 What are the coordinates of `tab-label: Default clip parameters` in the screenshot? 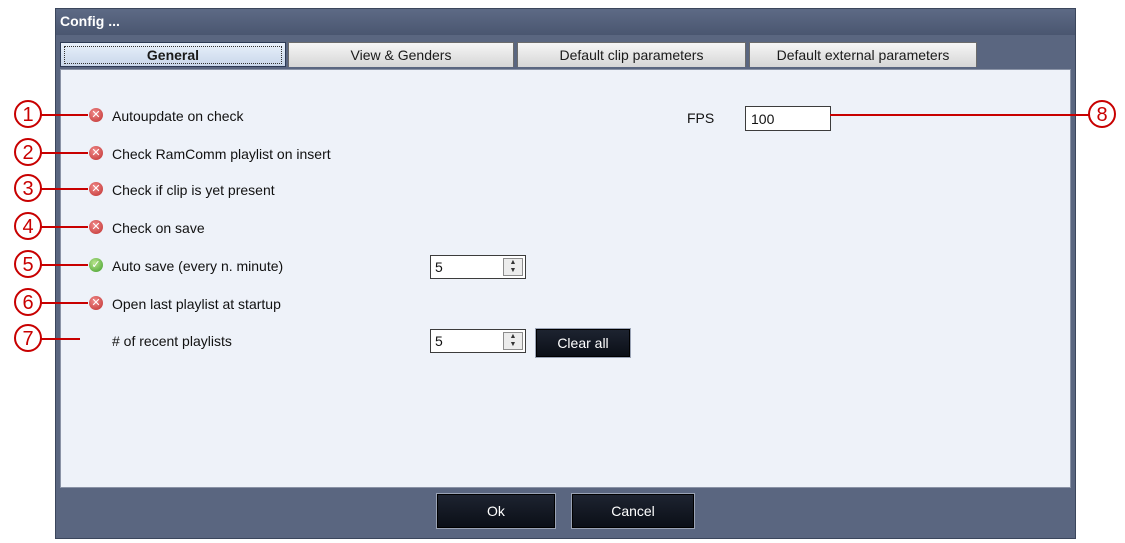 It's located at (631, 55).